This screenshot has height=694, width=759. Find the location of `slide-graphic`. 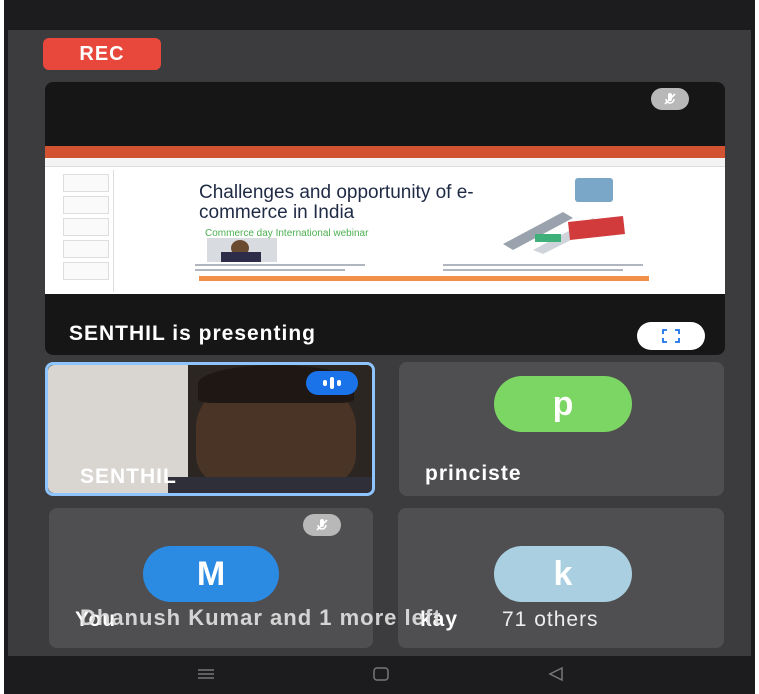

slide-graphic is located at coordinates (564, 233).